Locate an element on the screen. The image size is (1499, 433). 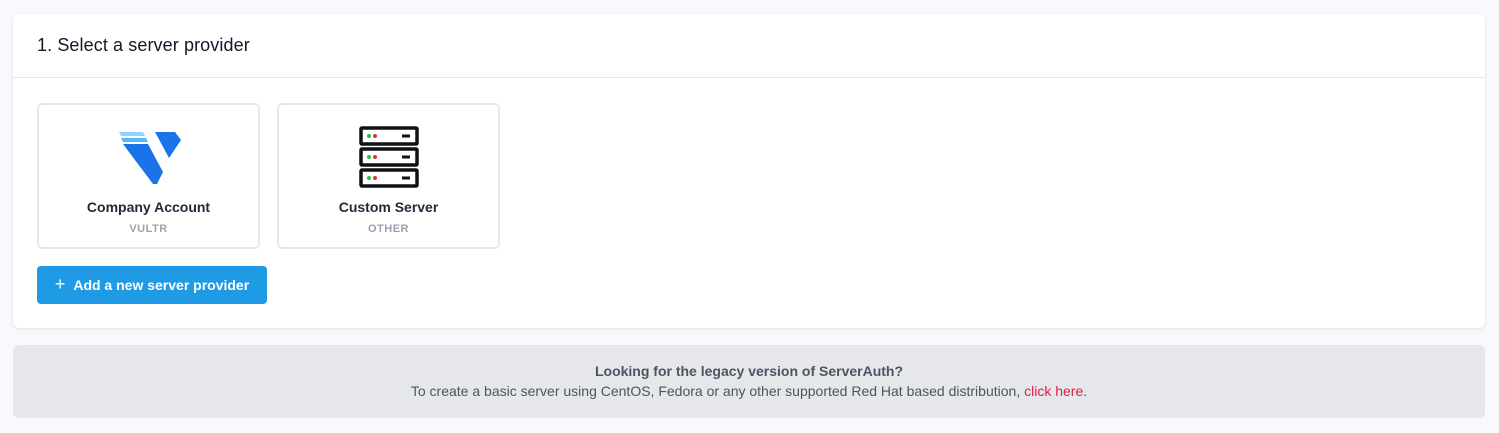
provider-type: OTHER is located at coordinates (388, 229).